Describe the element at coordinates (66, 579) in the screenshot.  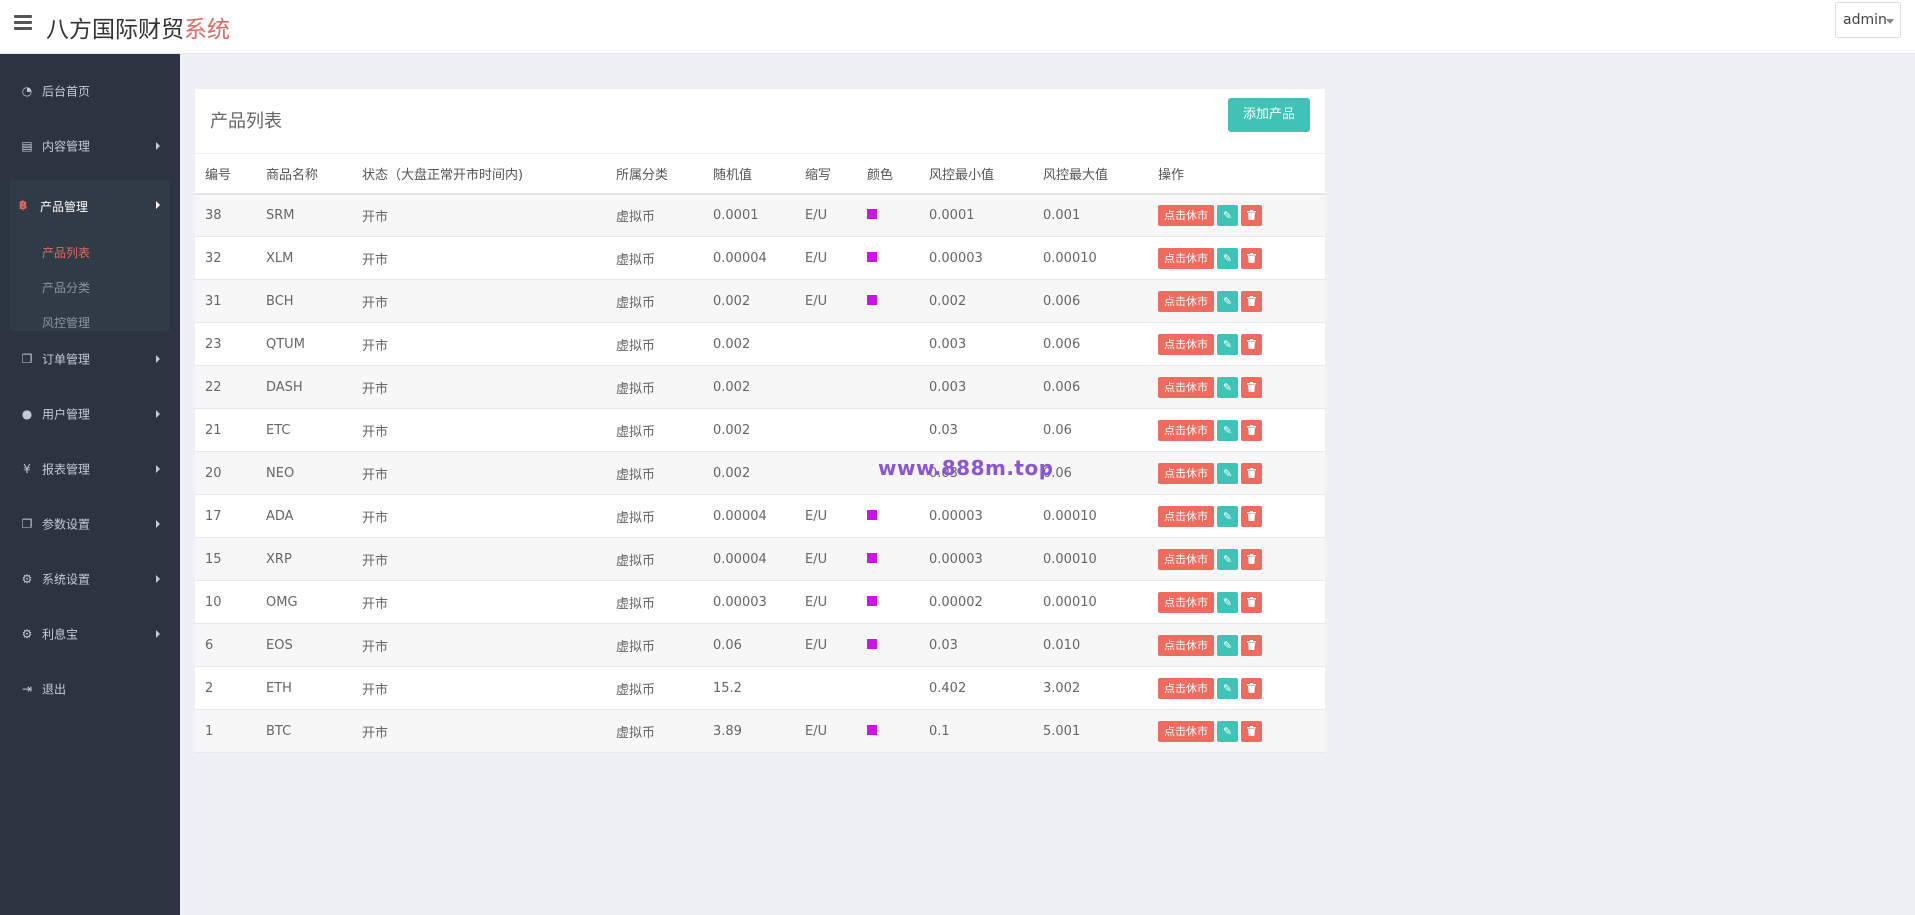
I see `sidebar-item-label: 系统设置` at that location.